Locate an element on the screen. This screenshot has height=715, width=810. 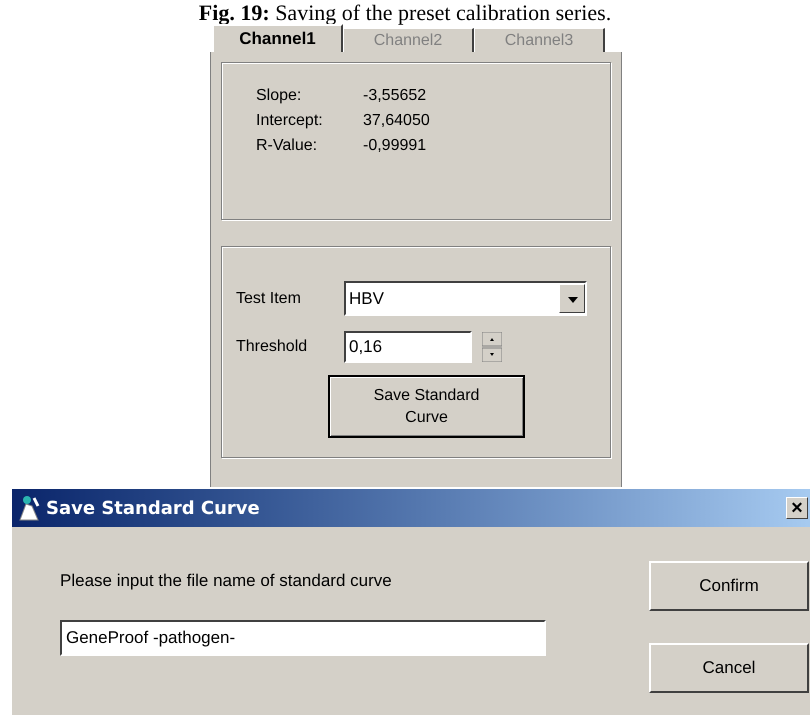
dialog-title: Save Standard Curve is located at coordinates (153, 508).